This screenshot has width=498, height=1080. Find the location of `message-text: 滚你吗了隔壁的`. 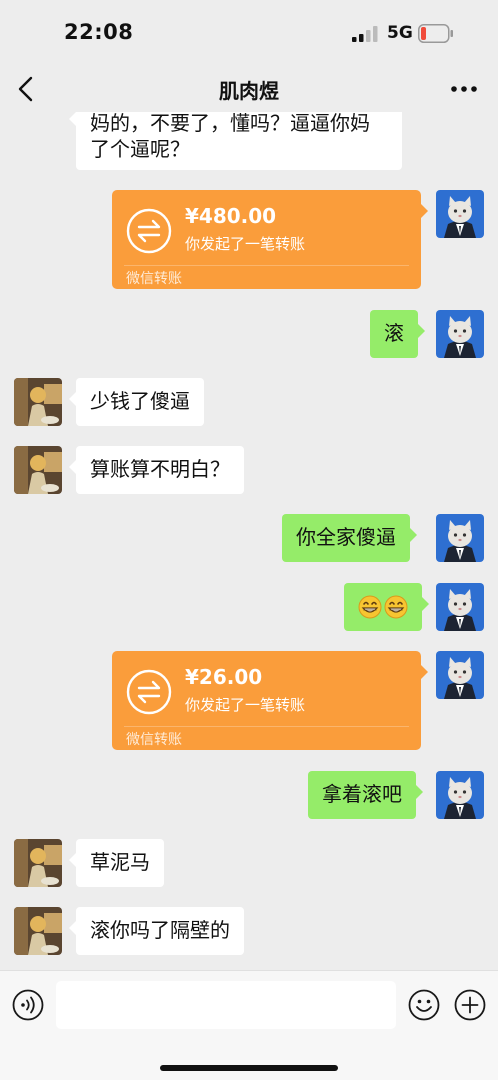

message-text: 滚你吗了隔壁的 is located at coordinates (160, 930).